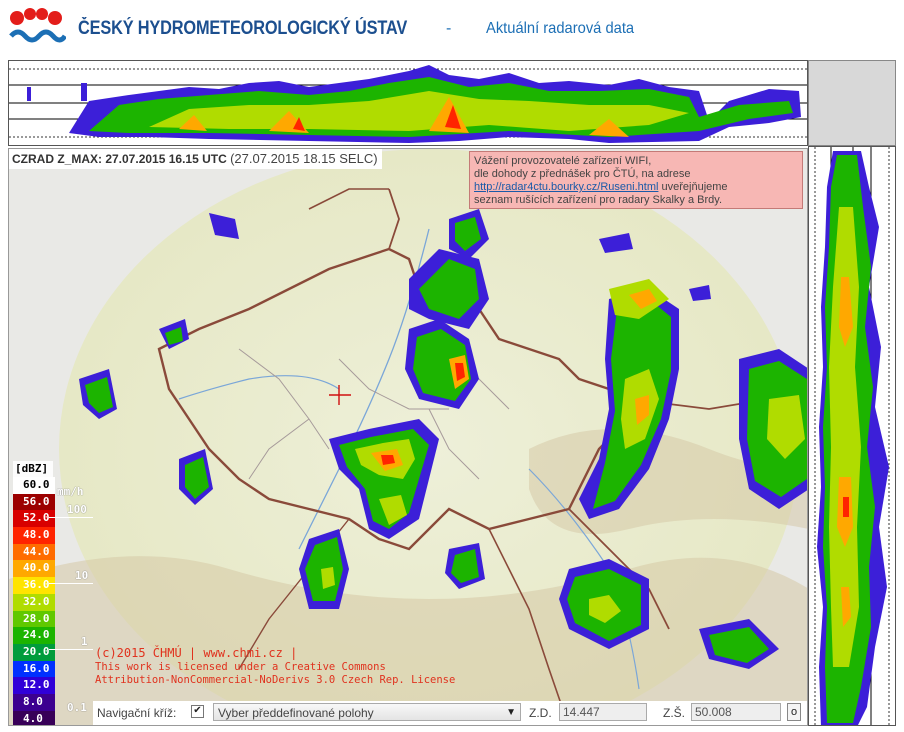  What do you see at coordinates (563, 161) in the screenshot?
I see `notice-line-1: Vážení provozovatelé zařízení WIFI,` at bounding box center [563, 161].